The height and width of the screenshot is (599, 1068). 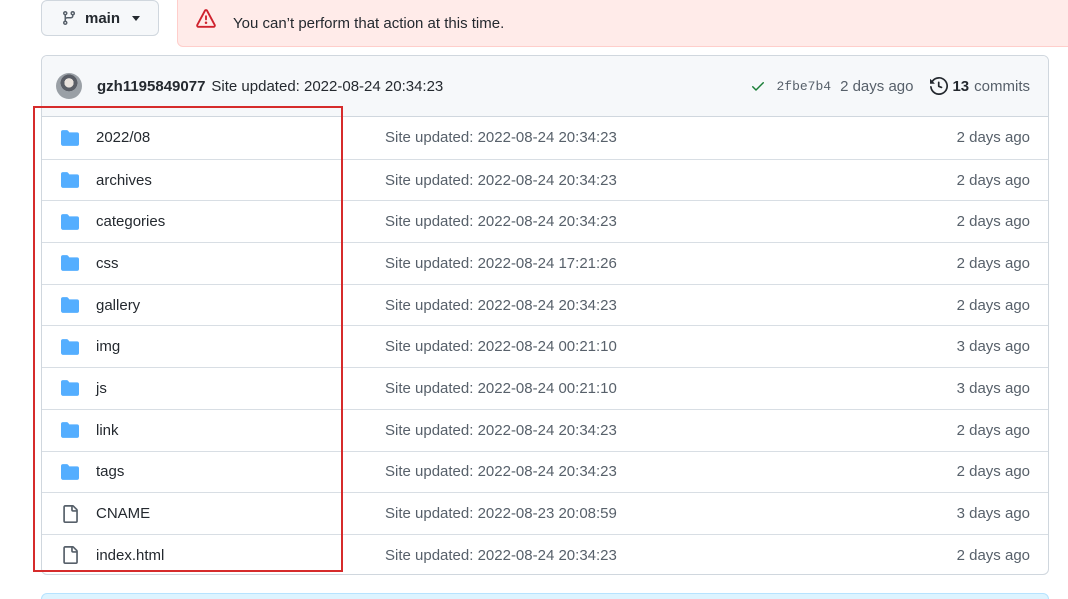 What do you see at coordinates (206, 18) in the screenshot?
I see `alert-icon` at bounding box center [206, 18].